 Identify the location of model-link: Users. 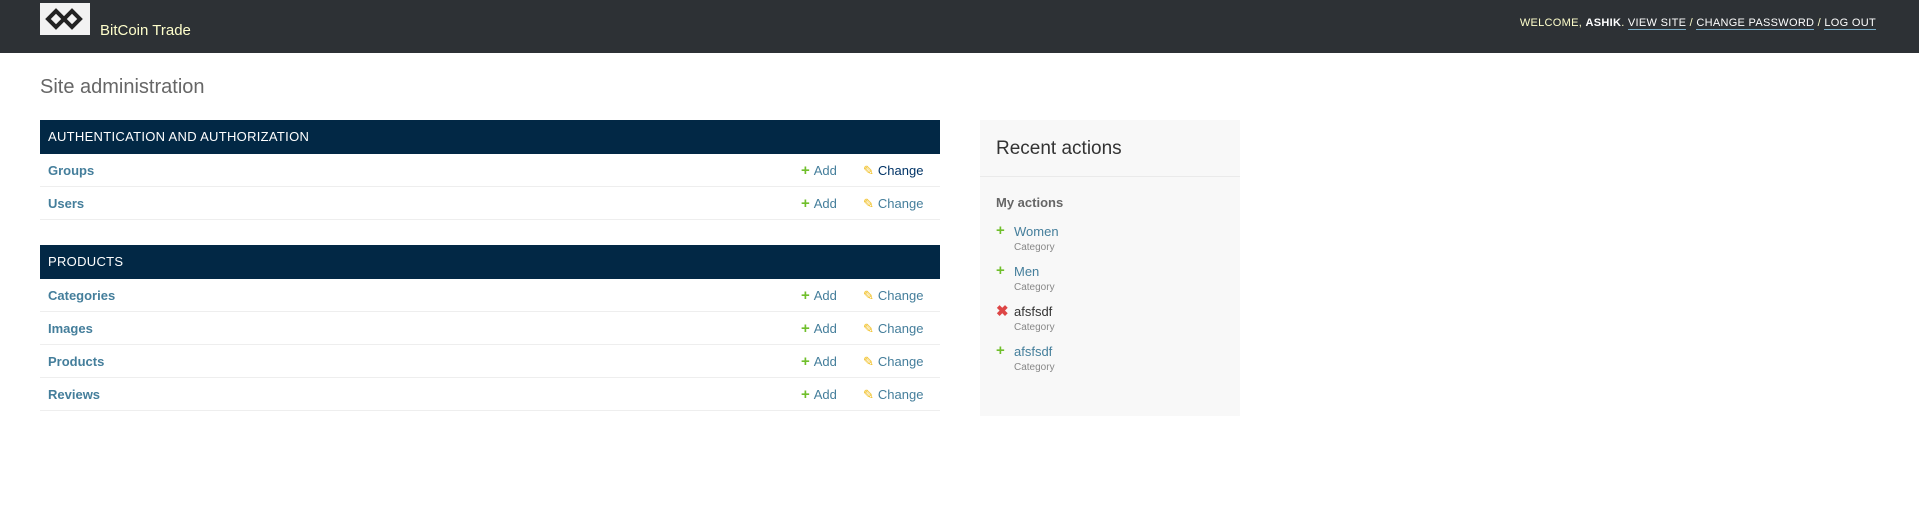
(66, 203).